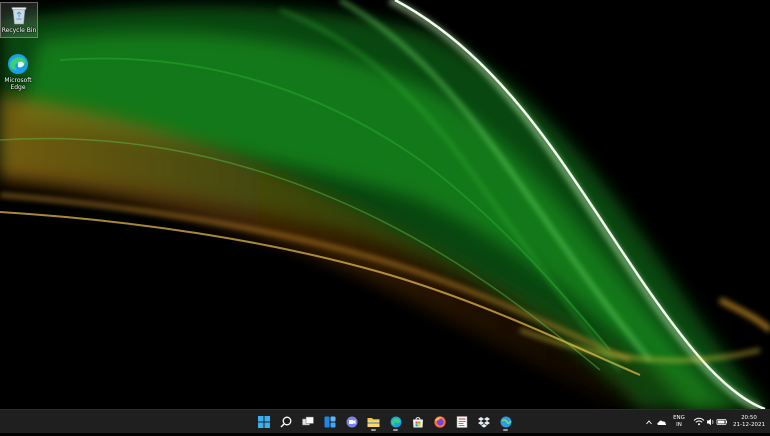 The width and height of the screenshot is (770, 436). I want to click on microsoft-store-button, so click(417, 421).